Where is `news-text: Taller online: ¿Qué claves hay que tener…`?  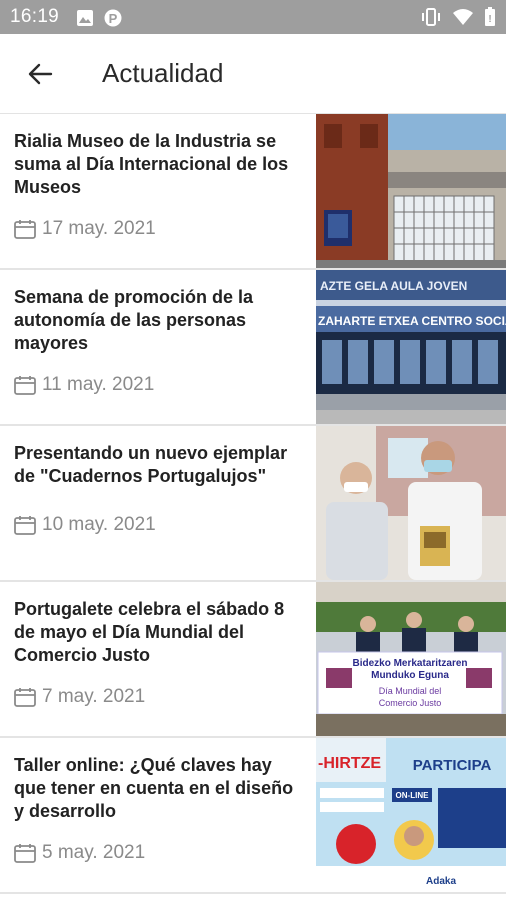
news-text: Taller online: ¿Qué claves hay que tener… is located at coordinates (159, 788).